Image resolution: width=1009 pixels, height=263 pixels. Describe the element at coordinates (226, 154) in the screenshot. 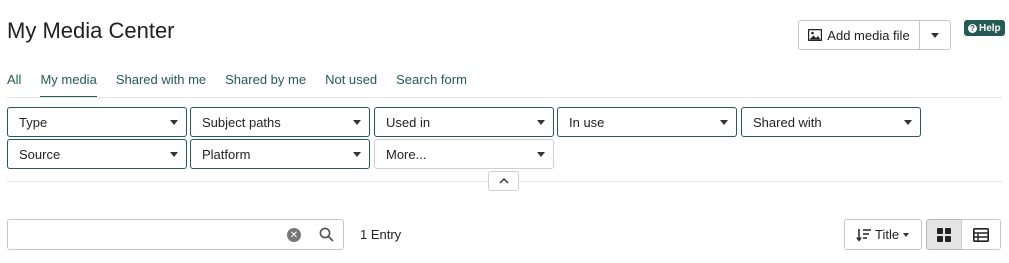

I see `filter-platform-label: Platform` at that location.